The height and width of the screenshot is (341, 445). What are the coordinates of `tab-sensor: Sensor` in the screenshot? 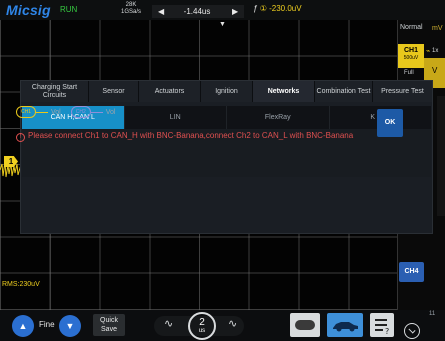 It's located at (114, 91).